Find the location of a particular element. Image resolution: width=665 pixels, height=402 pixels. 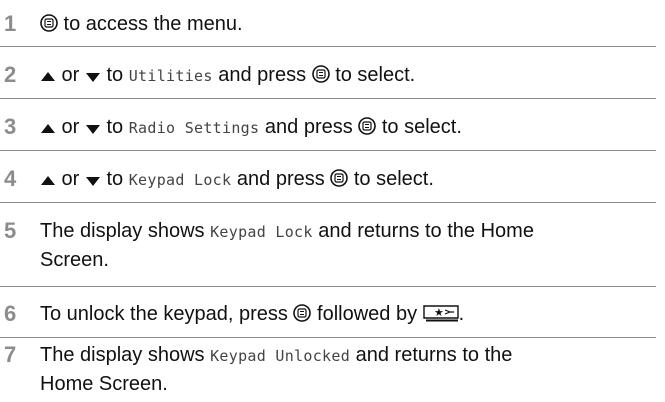

step-text-part: to access the menu. is located at coordinates (150, 24).